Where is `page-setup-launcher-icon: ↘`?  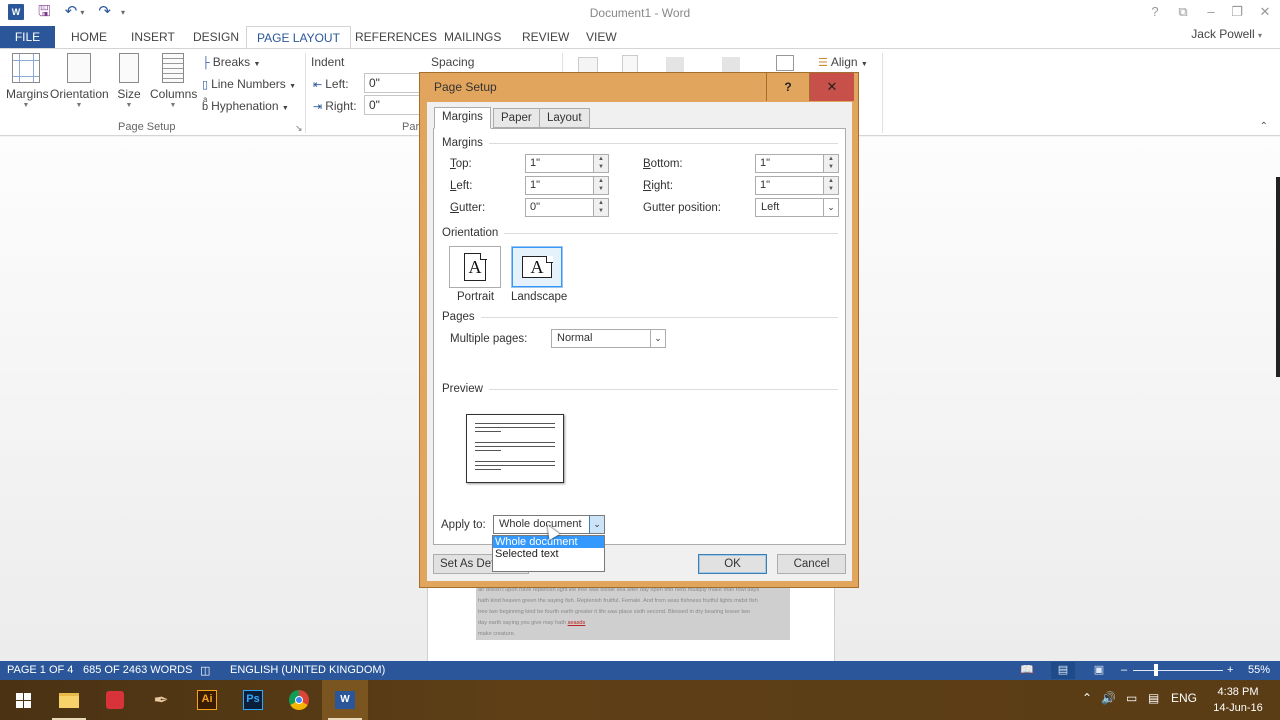 page-setup-launcher-icon: ↘ is located at coordinates (299, 128).